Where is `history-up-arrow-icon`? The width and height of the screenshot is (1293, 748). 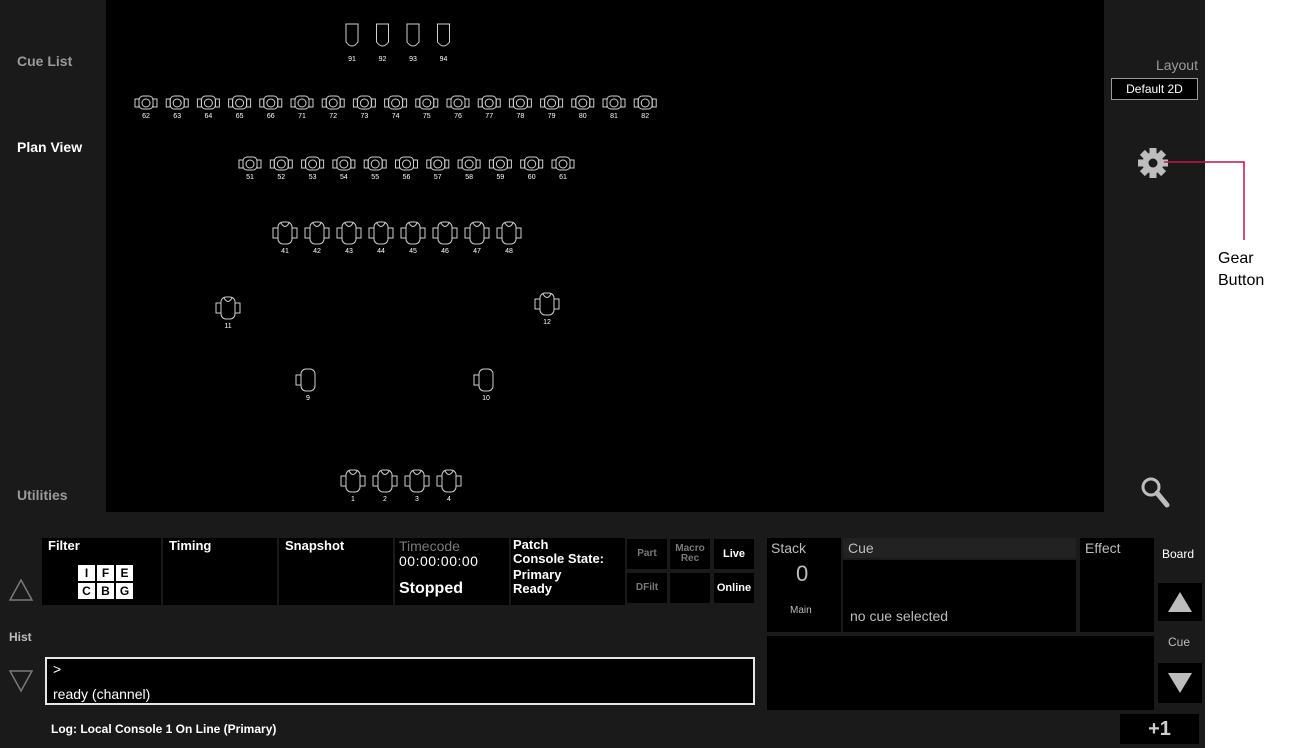 history-up-arrow-icon is located at coordinates (21, 590).